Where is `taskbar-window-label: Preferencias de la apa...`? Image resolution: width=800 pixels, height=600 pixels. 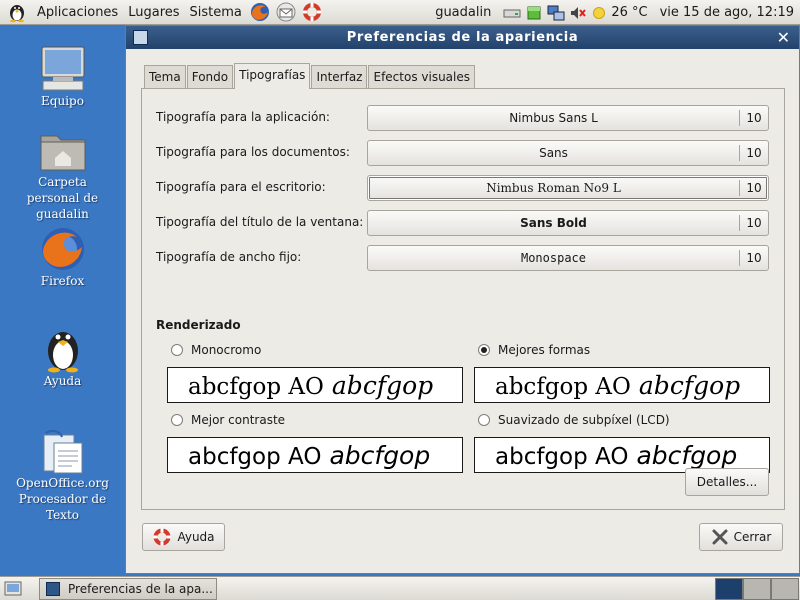
taskbar-window-label: Preferencias de la apa... is located at coordinates (140, 589).